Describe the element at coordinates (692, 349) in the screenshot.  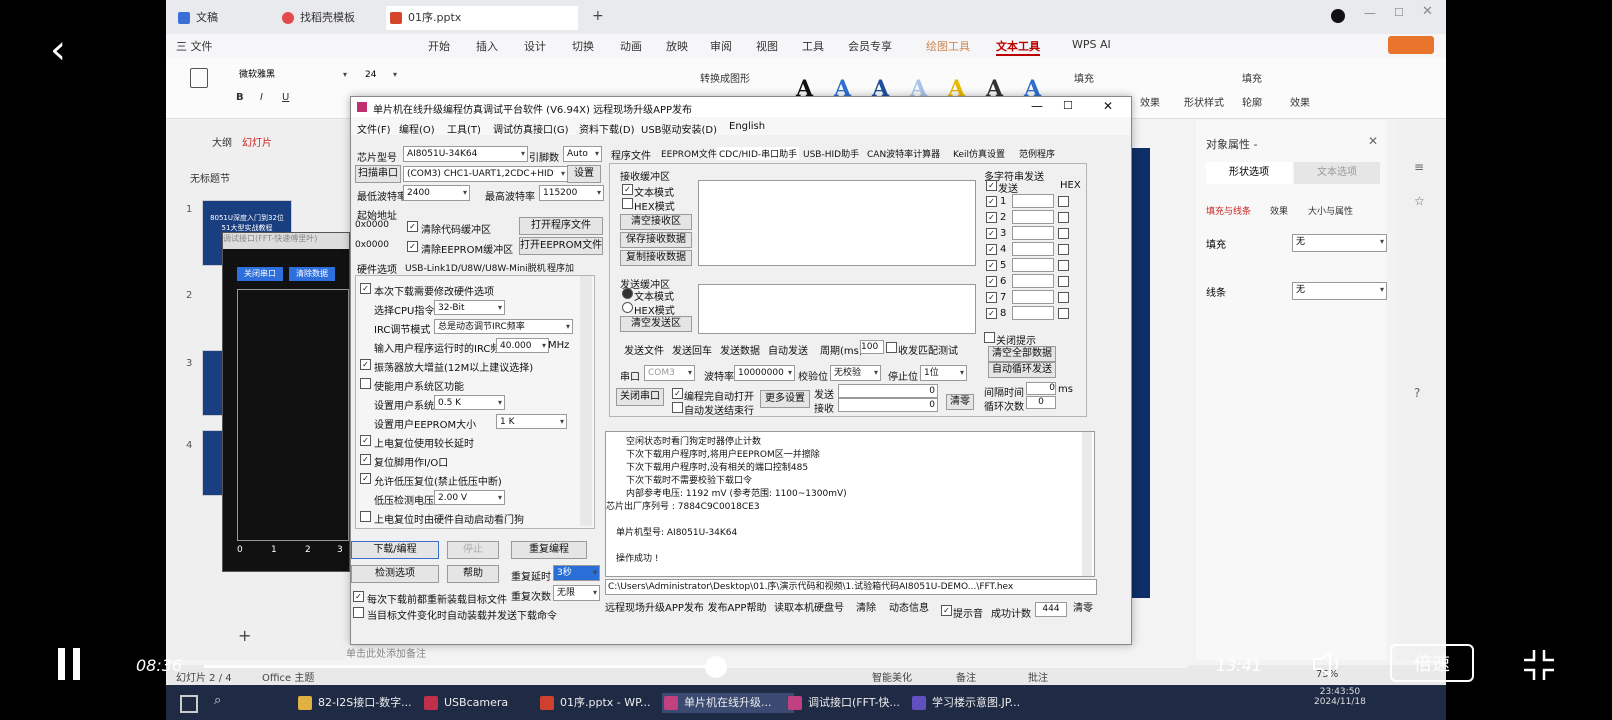
I see `send-enter-button: 发送回车` at that location.